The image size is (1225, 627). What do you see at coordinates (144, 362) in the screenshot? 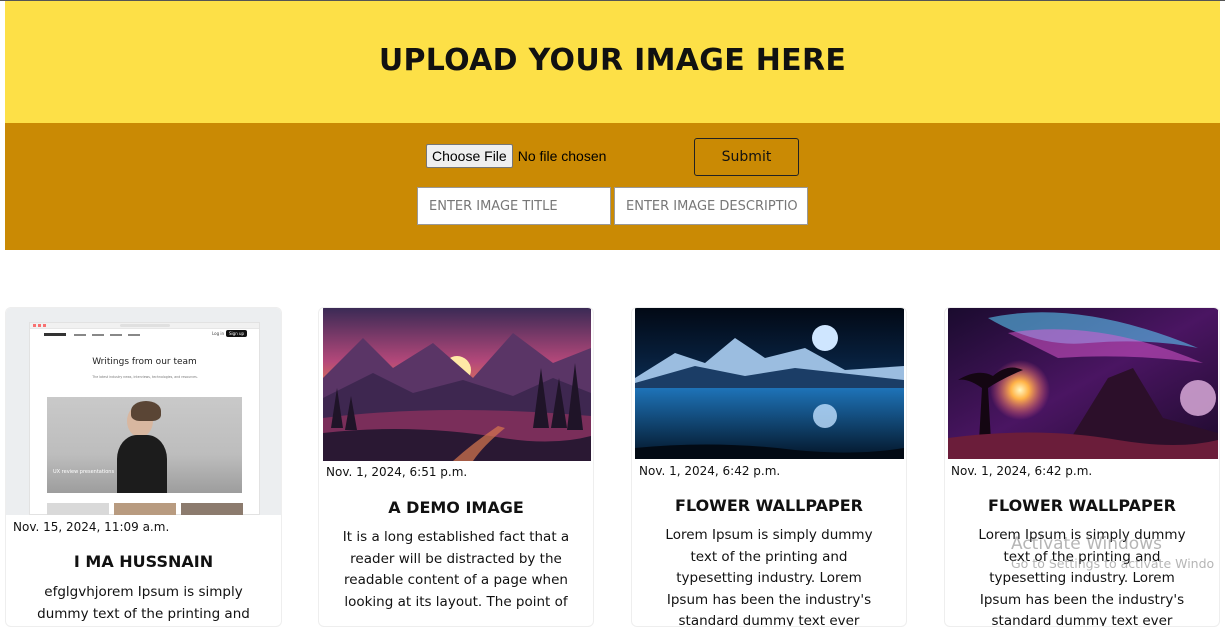
I see `thumb-heading: Writings from our team` at bounding box center [144, 362].